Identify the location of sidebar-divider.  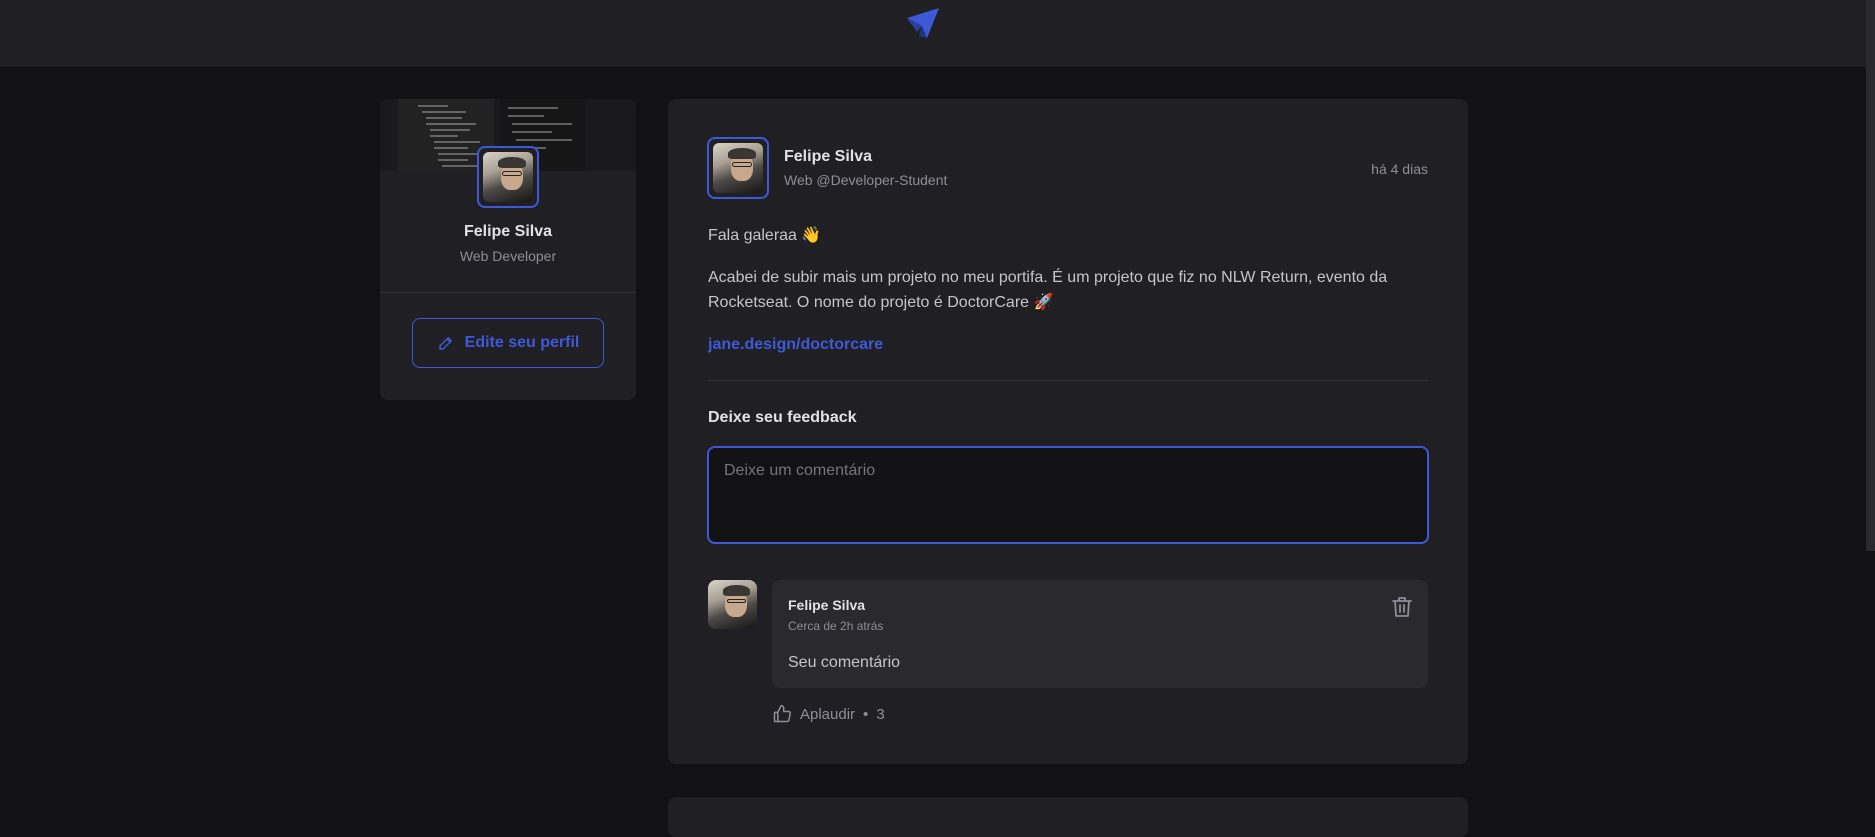
(508, 292).